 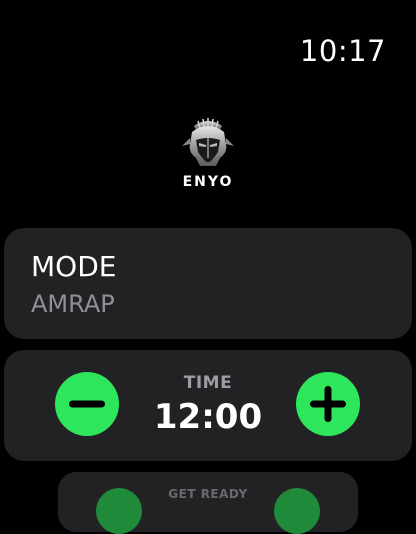 I want to click on brand-name: ENYO, so click(x=208, y=182).